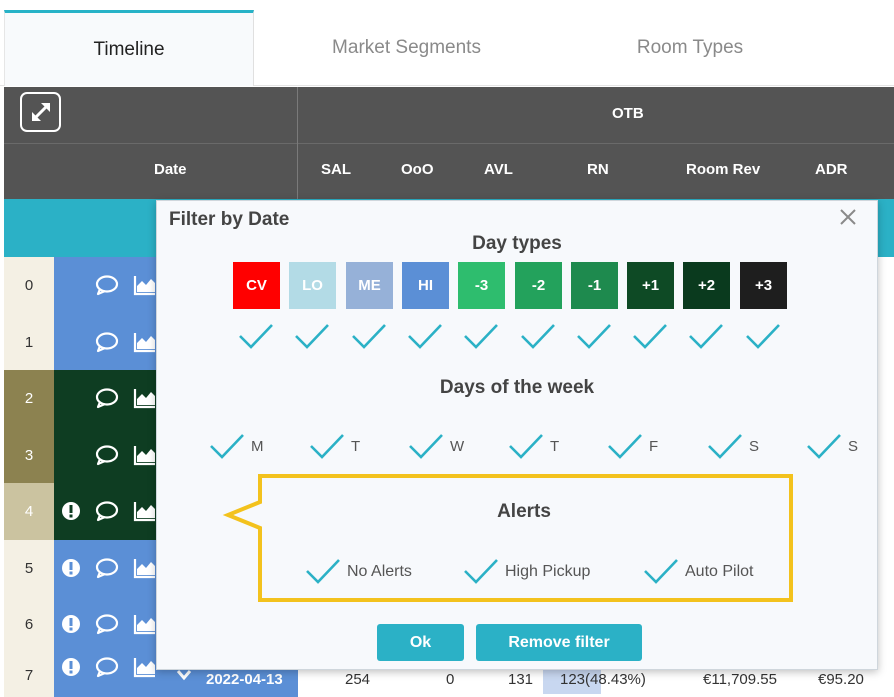  What do you see at coordinates (256, 285) in the screenshot?
I see `day-type-chip: CV` at bounding box center [256, 285].